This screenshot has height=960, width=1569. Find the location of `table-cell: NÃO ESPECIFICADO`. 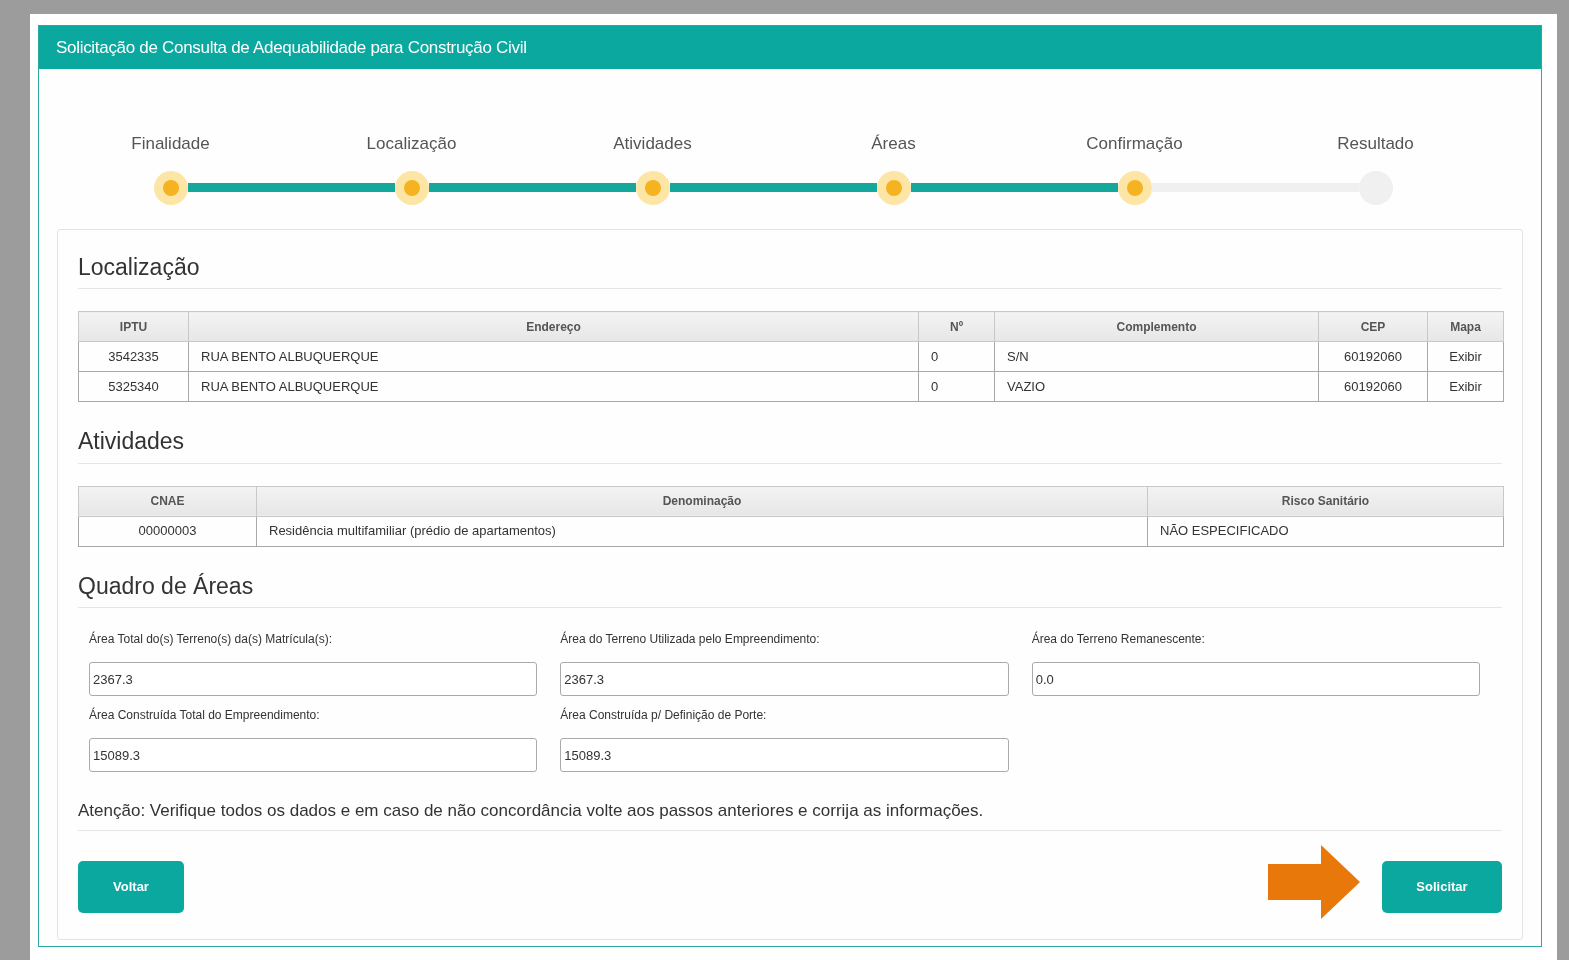

table-cell: NÃO ESPECIFICADO is located at coordinates (1325, 531).